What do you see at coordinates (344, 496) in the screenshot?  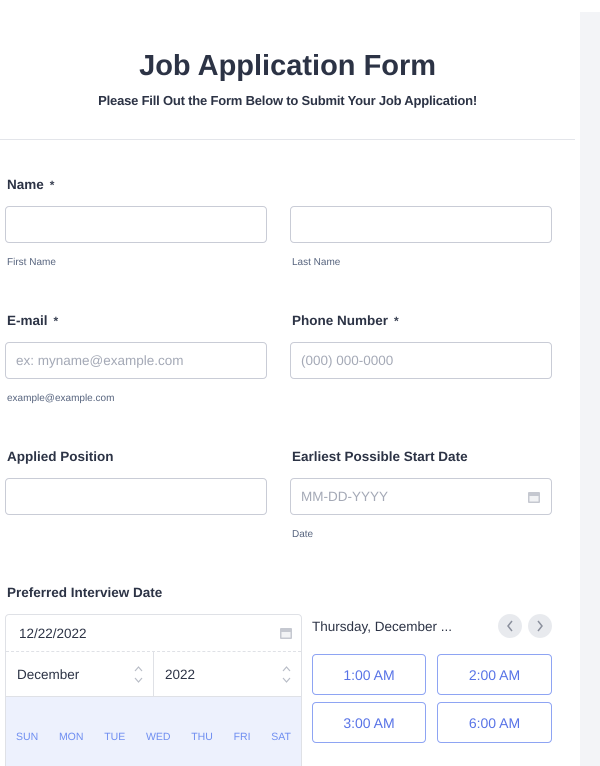 I see `placeholder: MM-DD-YYYY` at bounding box center [344, 496].